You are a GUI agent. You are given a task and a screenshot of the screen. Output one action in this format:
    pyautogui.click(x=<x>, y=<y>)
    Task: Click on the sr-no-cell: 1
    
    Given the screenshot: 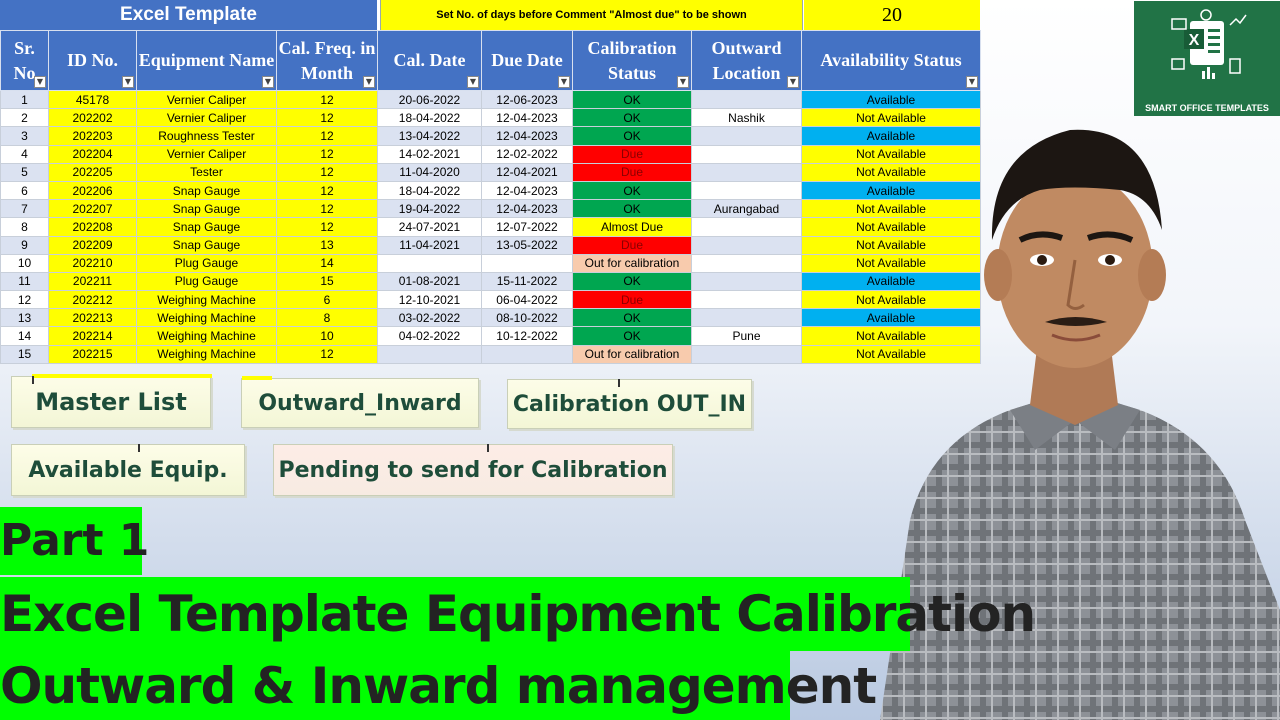 What is the action you would take?
    pyautogui.click(x=24, y=99)
    